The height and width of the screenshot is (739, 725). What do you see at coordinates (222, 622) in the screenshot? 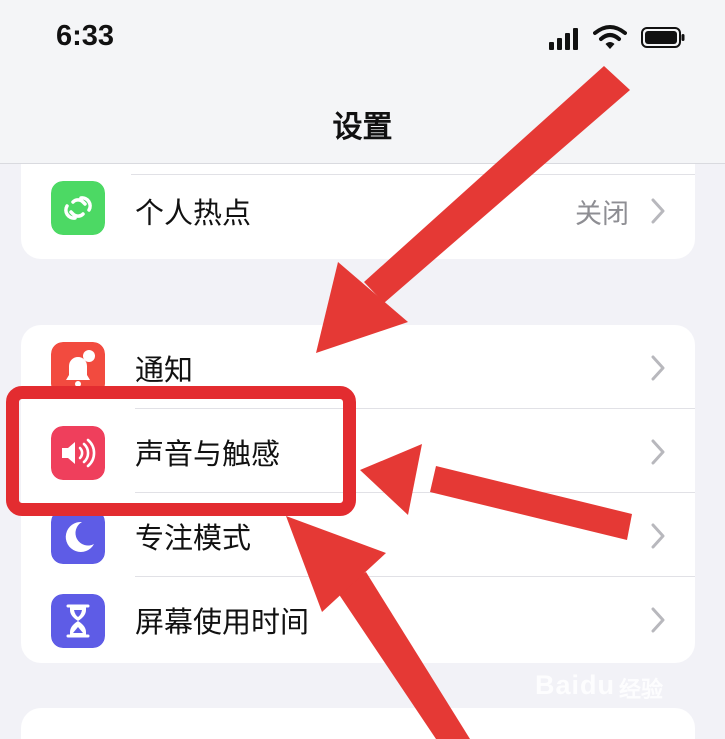
I see `settings-row-label: 屏幕使用时间` at bounding box center [222, 622].